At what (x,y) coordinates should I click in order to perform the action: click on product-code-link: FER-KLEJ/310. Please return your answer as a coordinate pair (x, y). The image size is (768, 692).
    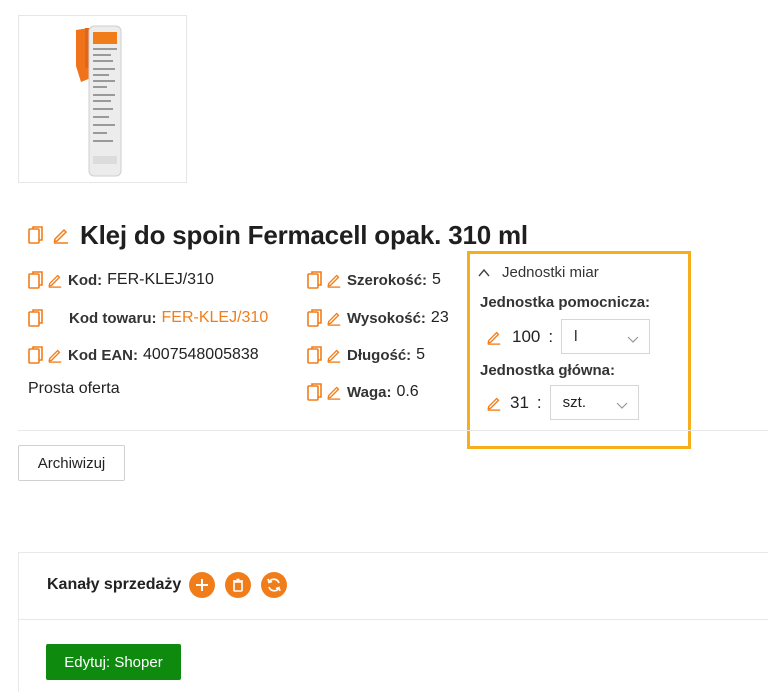
    Looking at the image, I should click on (215, 318).